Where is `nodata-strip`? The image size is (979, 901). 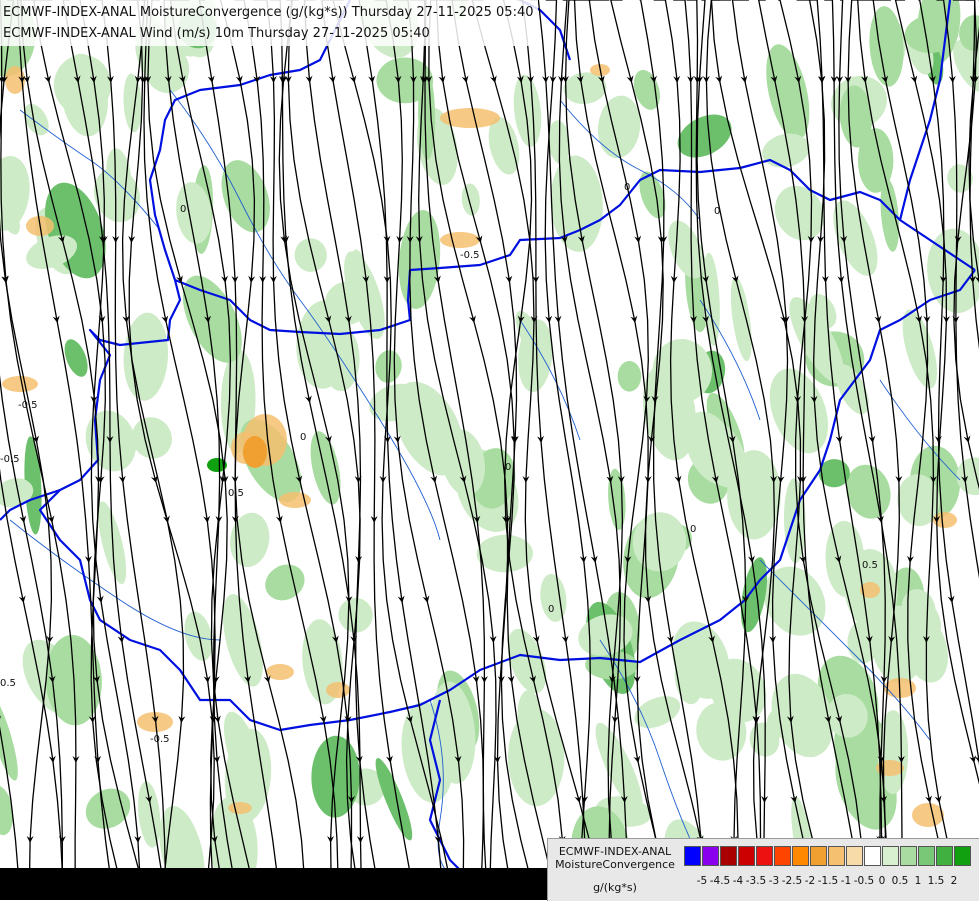 nodata-strip is located at coordinates (273, 884).